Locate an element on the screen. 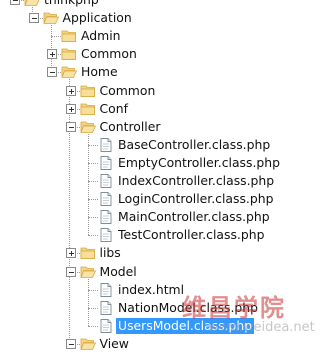 This screenshot has height=355, width=320. watermark-text: 维昌学院 is located at coordinates (234, 308).